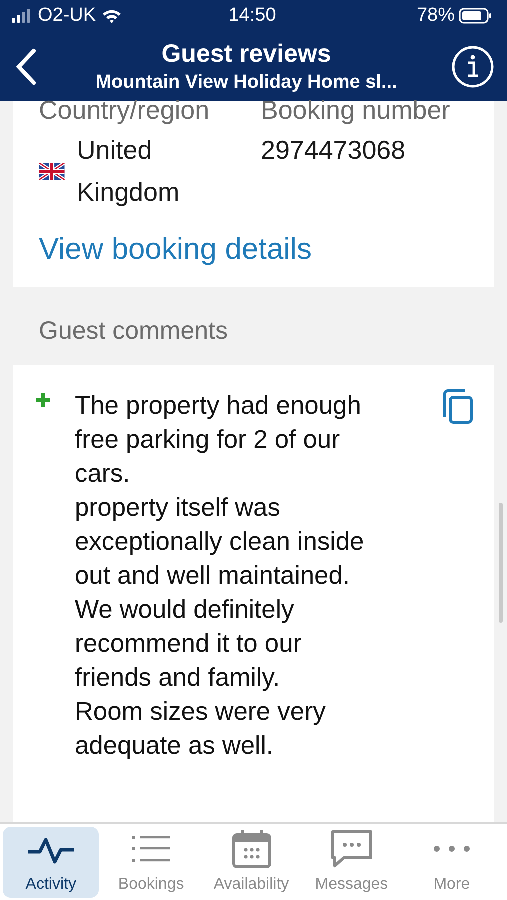 This screenshot has height=900, width=507. I want to click on tab: Messages, so click(352, 862).